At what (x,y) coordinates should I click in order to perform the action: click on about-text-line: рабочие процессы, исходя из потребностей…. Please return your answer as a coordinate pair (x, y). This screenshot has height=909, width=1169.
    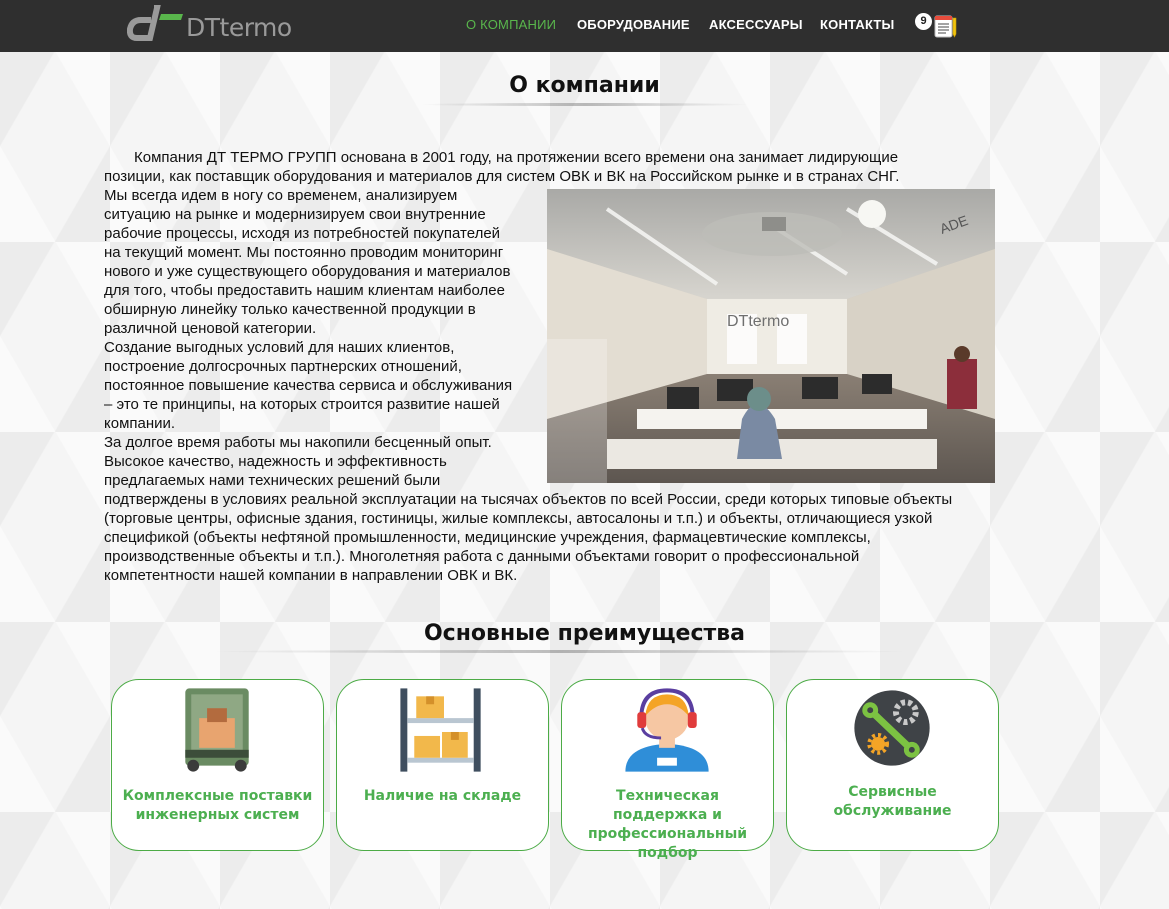
    Looking at the image, I should click on (302, 233).